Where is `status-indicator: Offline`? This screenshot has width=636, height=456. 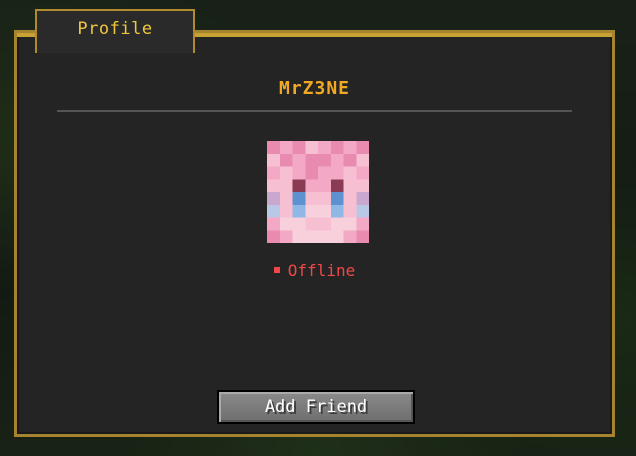
status-indicator: Offline is located at coordinates (314, 270).